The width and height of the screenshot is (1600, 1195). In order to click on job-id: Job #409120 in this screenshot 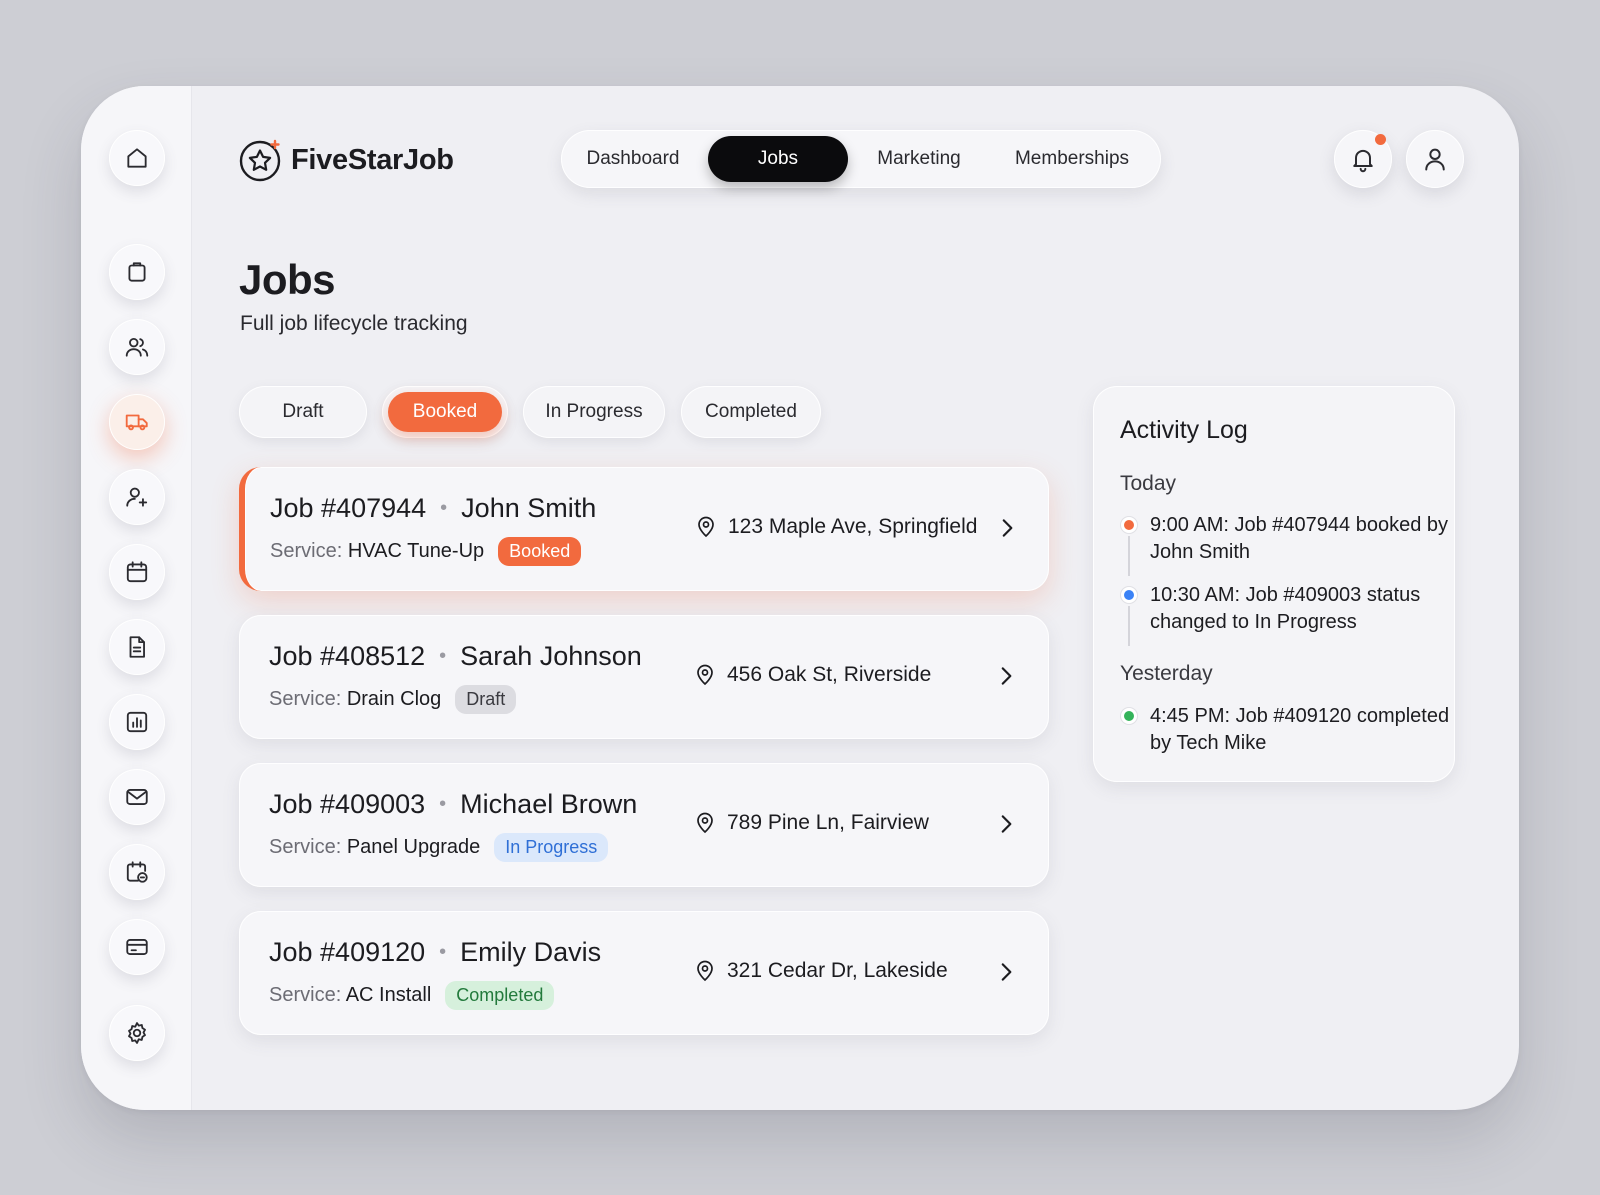, I will do `click(347, 952)`.